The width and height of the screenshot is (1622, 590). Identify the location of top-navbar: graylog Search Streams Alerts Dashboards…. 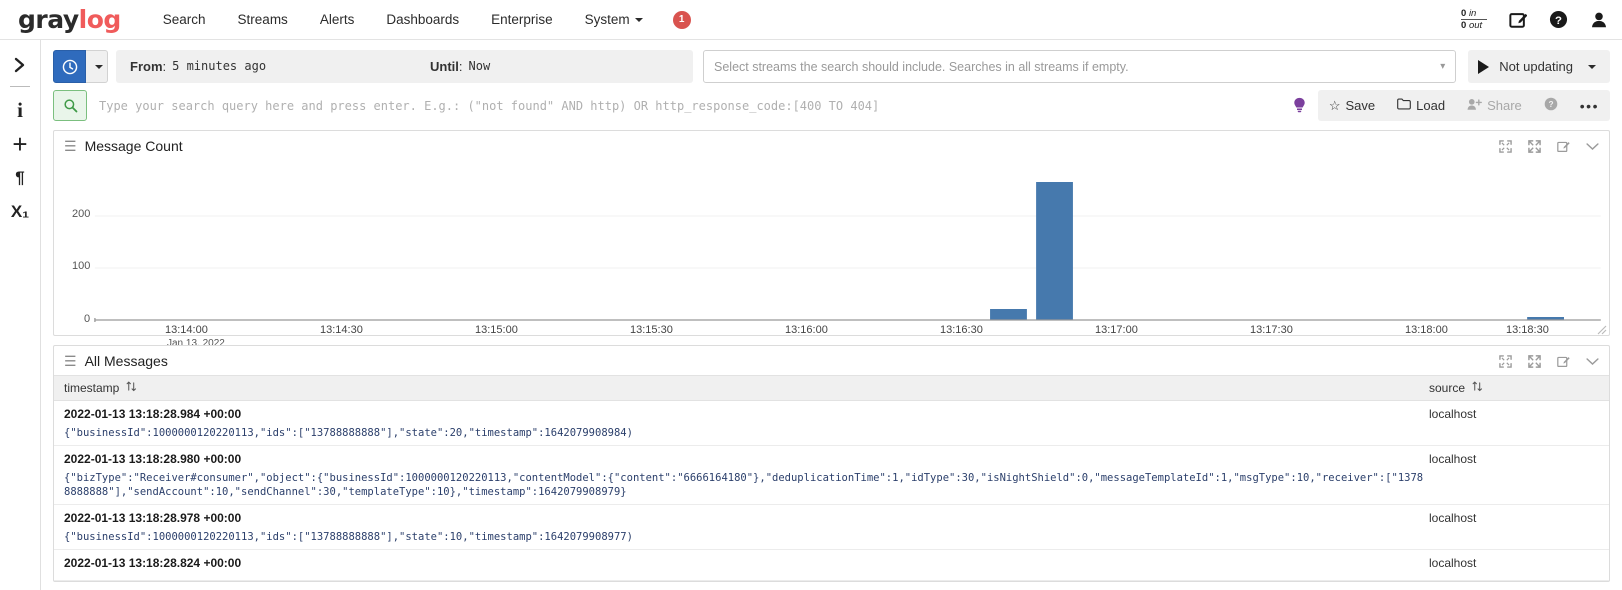
(811, 20).